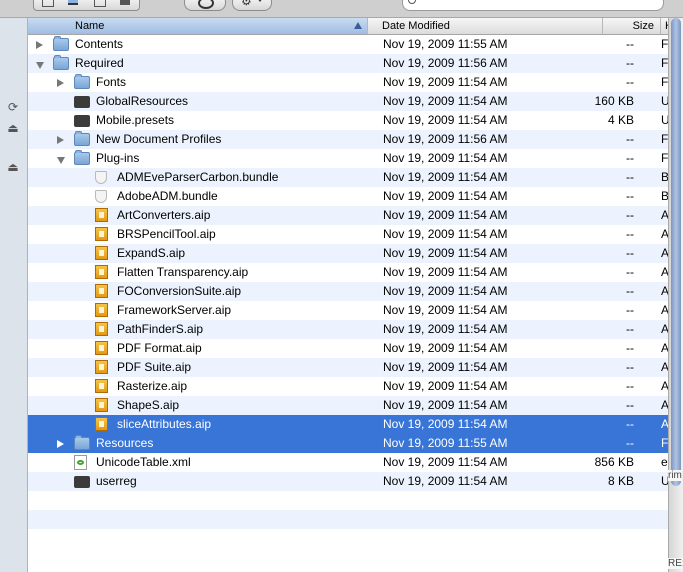 This screenshot has width=683, height=572. Describe the element at coordinates (154, 367) in the screenshot. I see `file-name: PDF Suite.aip` at that location.